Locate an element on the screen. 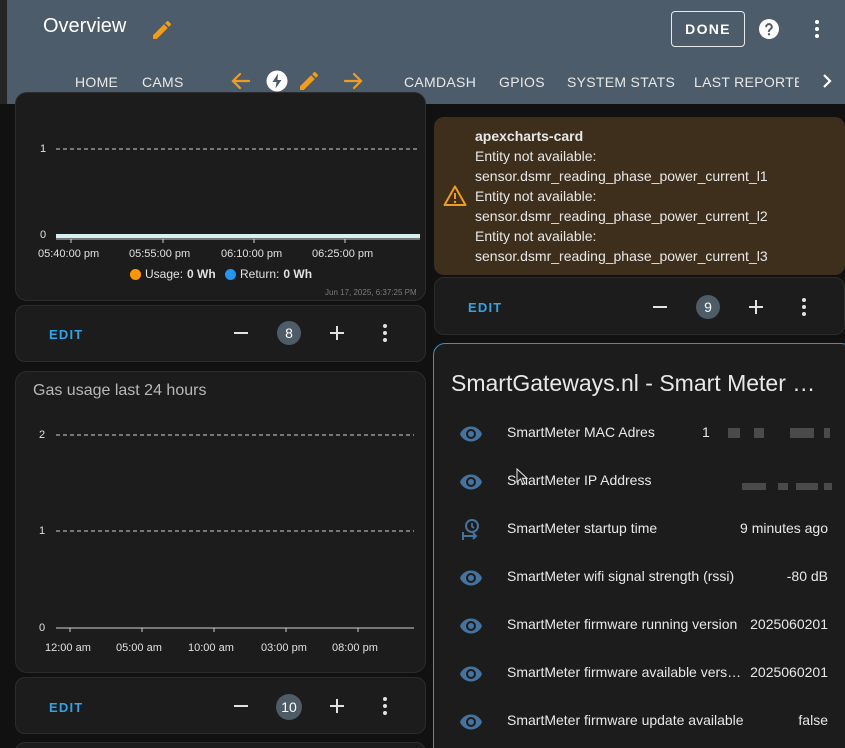 This screenshot has height=748, width=845. warning-icon is located at coordinates (455, 195).